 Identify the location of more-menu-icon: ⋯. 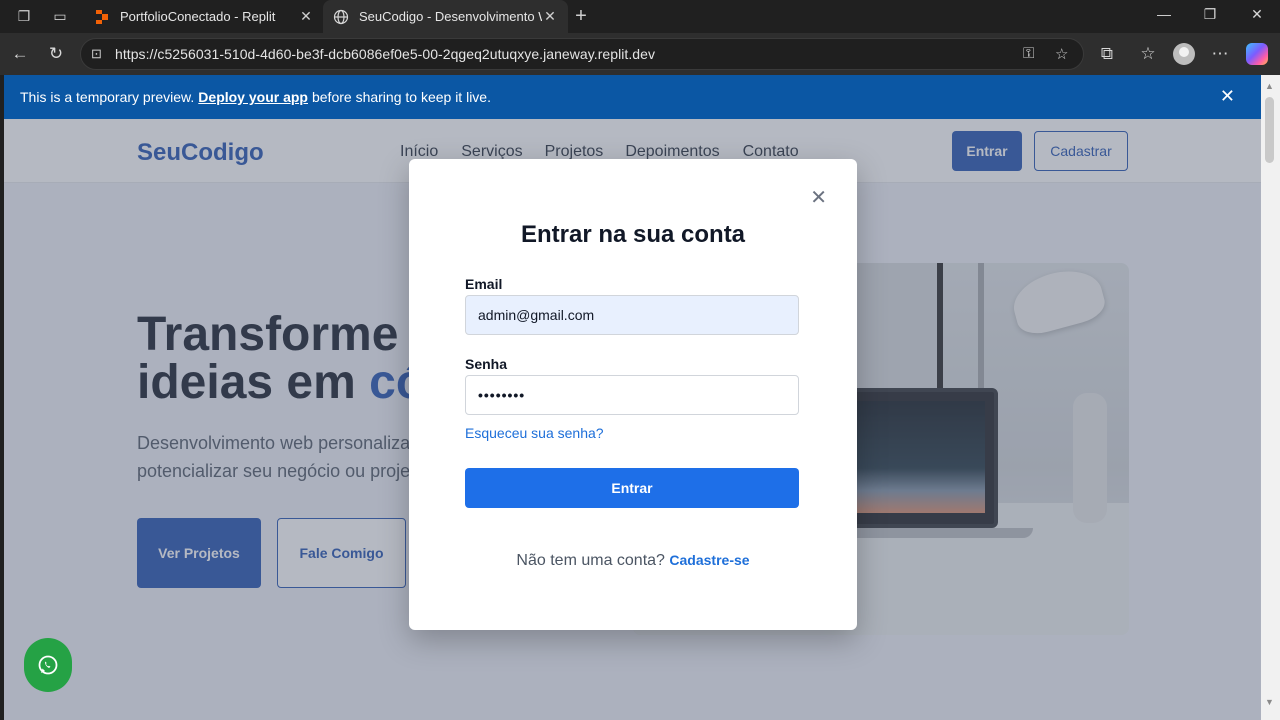
(1220, 54).